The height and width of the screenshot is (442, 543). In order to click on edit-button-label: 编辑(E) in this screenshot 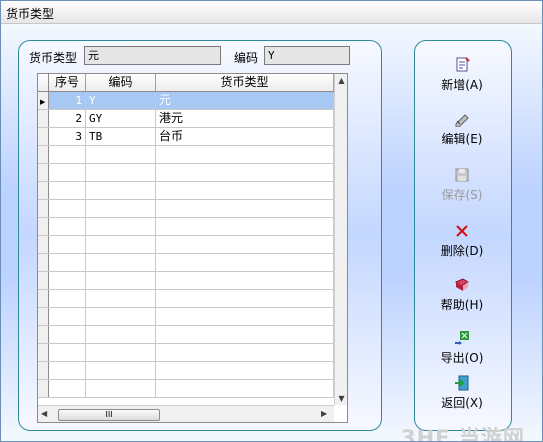, I will do `click(462, 139)`.